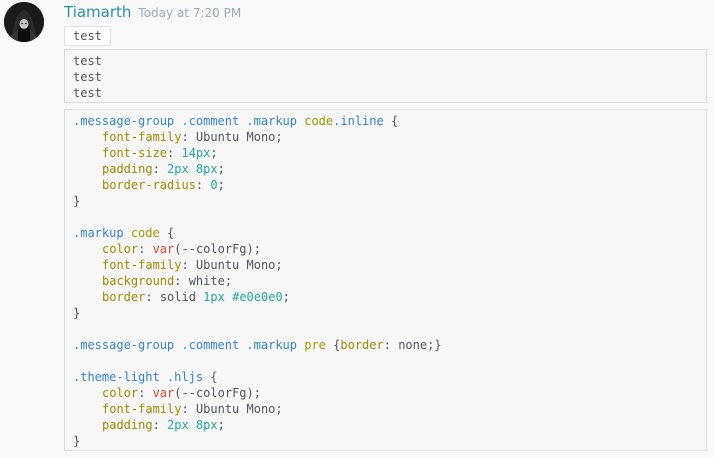 This screenshot has height=458, width=715. What do you see at coordinates (206, 281) in the screenshot?
I see `value-token: white` at bounding box center [206, 281].